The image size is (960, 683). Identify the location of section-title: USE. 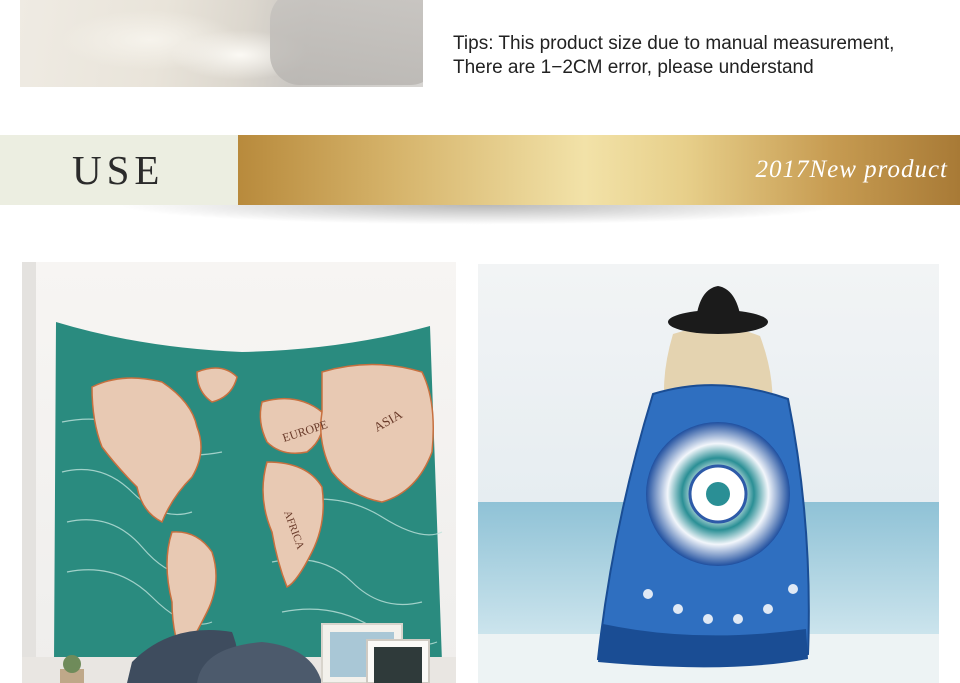
(118, 170).